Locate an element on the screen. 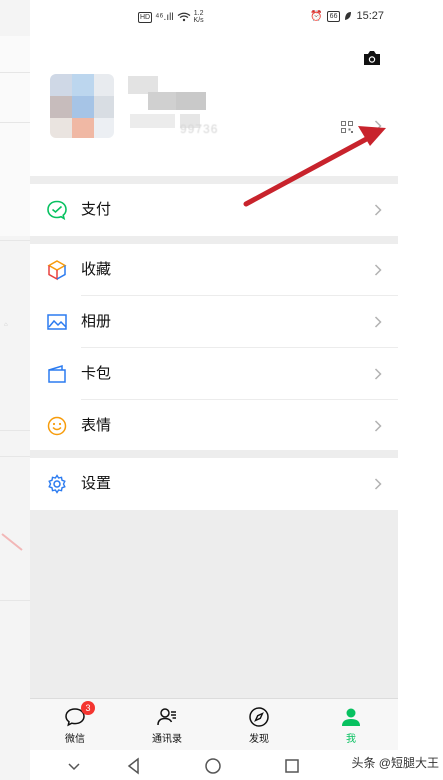 The height and width of the screenshot is (780, 443). bottom-tab-bar: 3 微信 通讯录 发现 我 is located at coordinates (214, 724).